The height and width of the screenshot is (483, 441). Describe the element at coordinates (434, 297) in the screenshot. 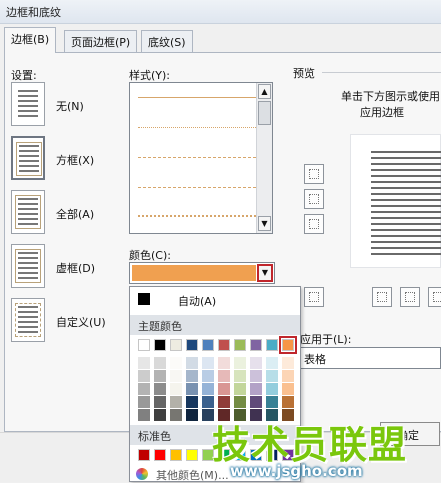

I see `right-border-button` at that location.